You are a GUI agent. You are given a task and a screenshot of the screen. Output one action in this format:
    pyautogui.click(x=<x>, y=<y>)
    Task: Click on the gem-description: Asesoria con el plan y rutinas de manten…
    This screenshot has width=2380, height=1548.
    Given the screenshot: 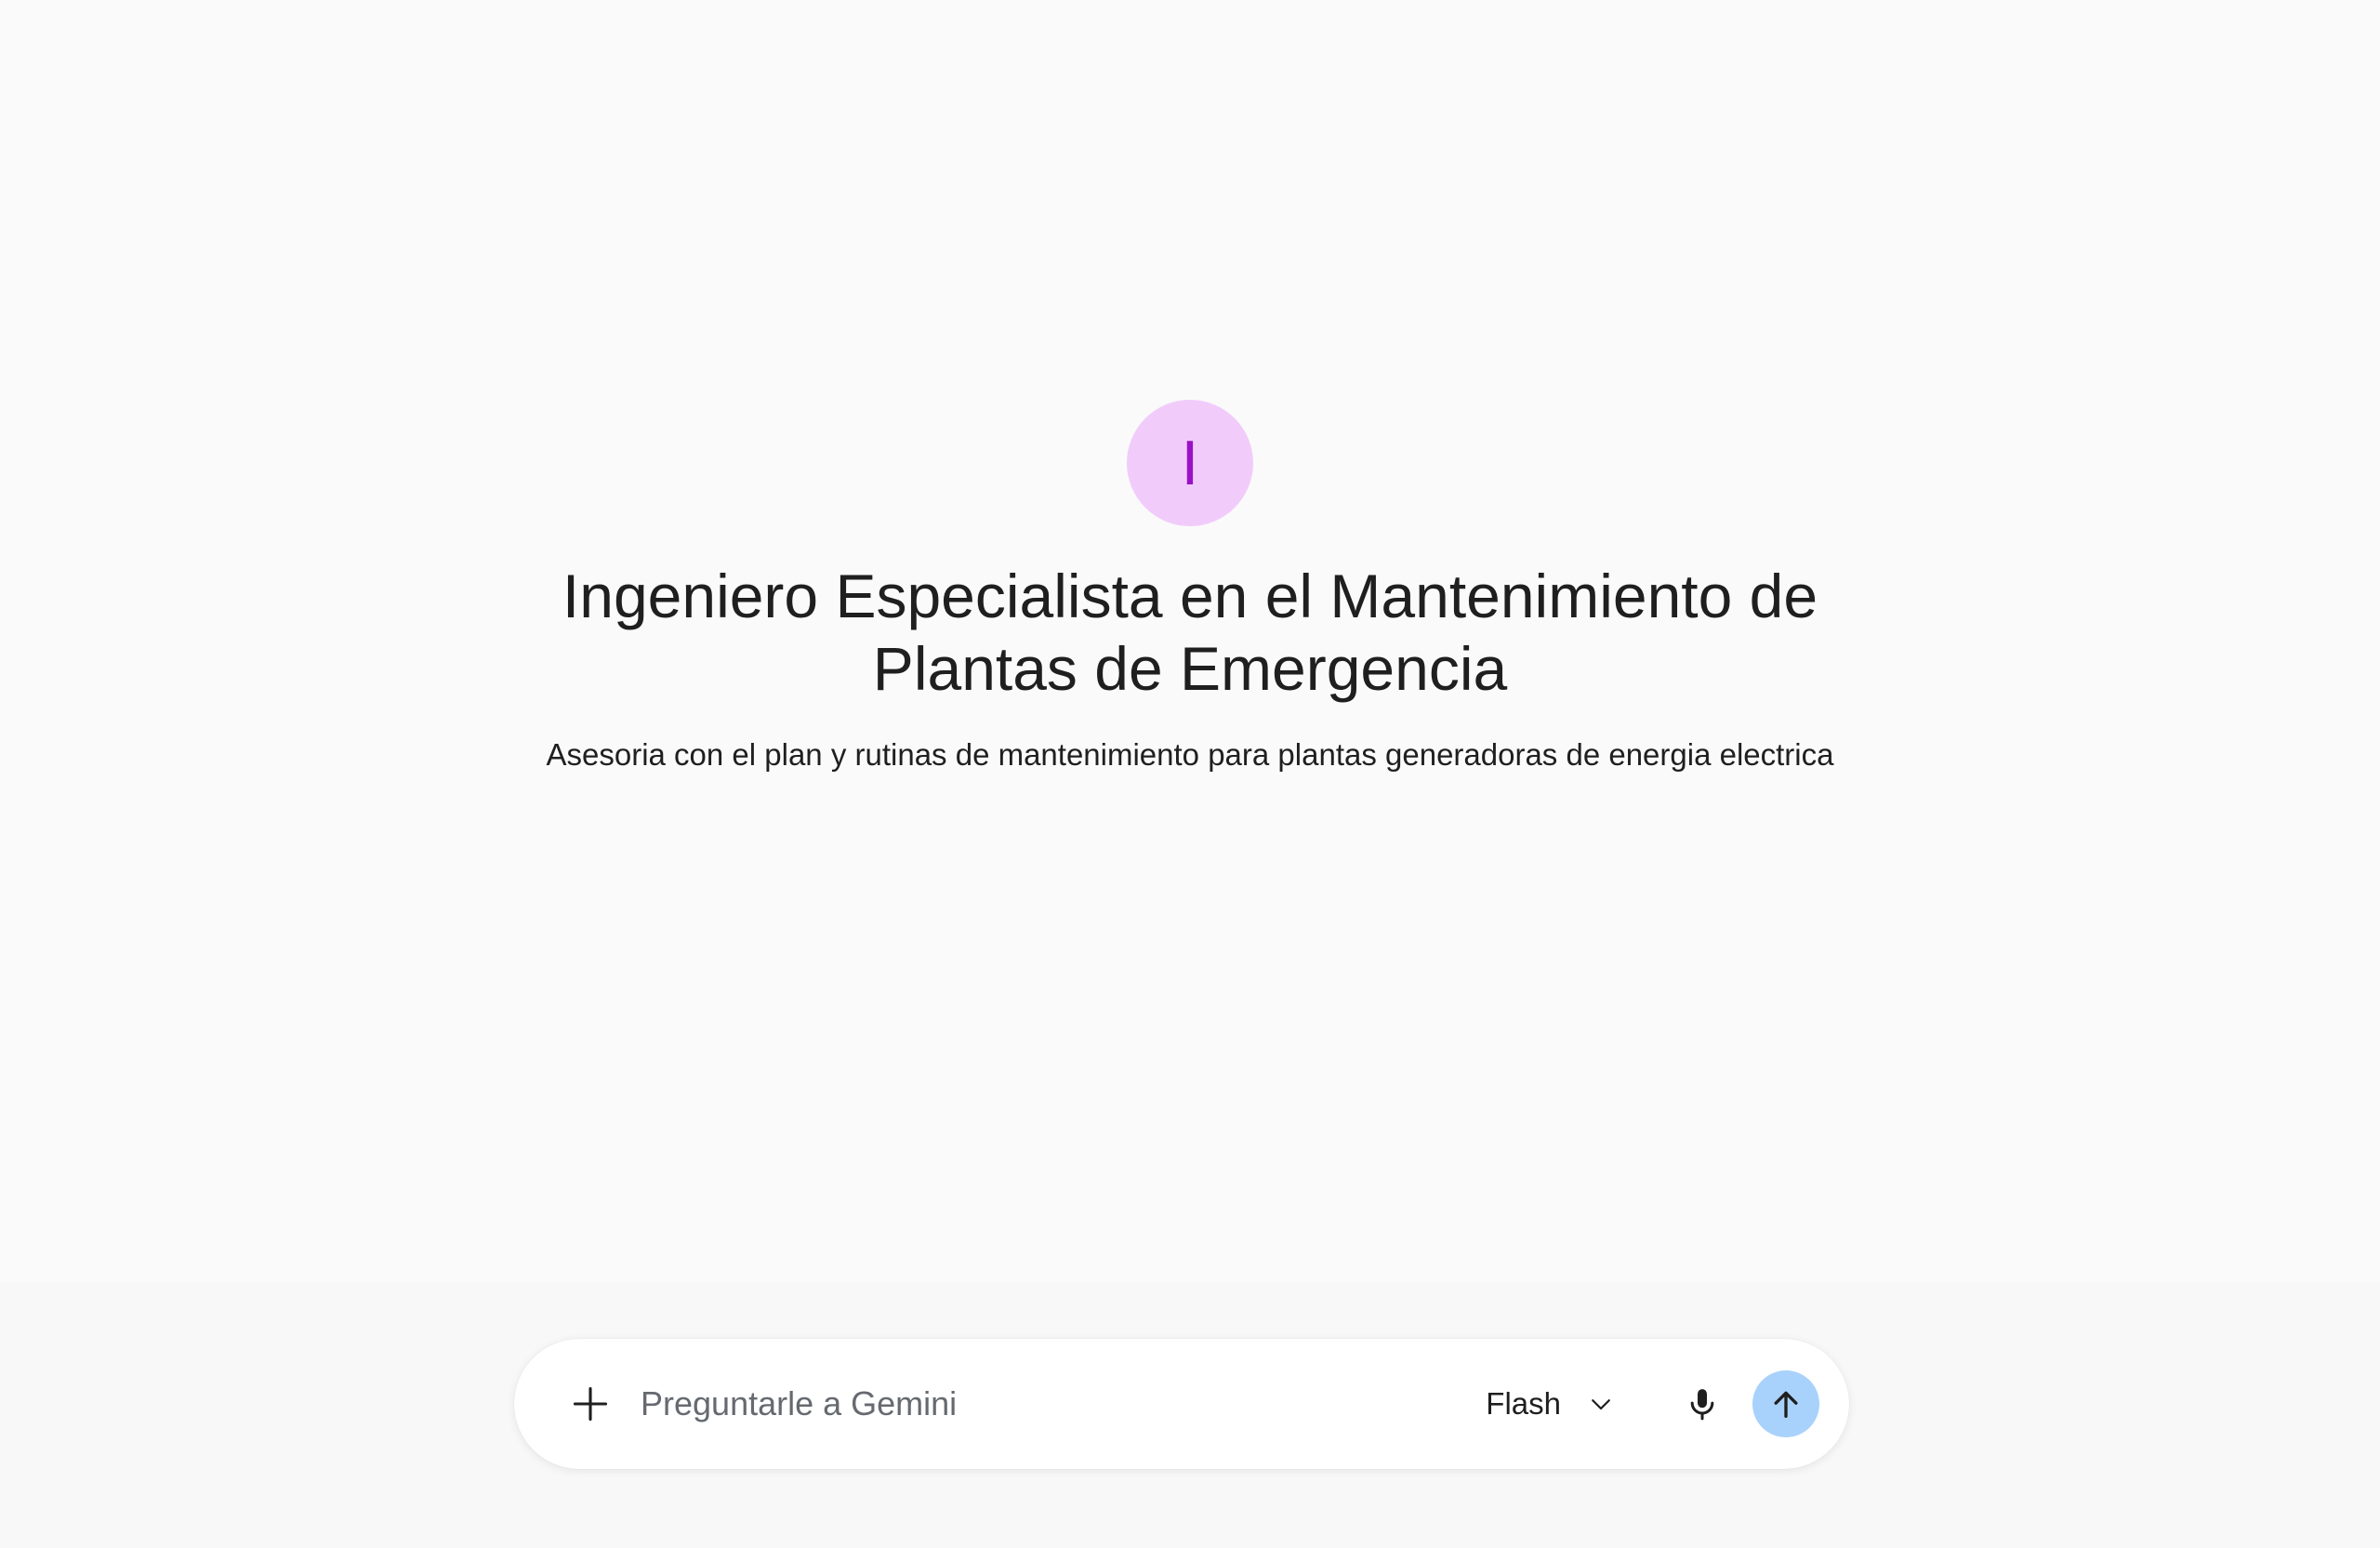 What is the action you would take?
    pyautogui.click(x=1190, y=754)
    